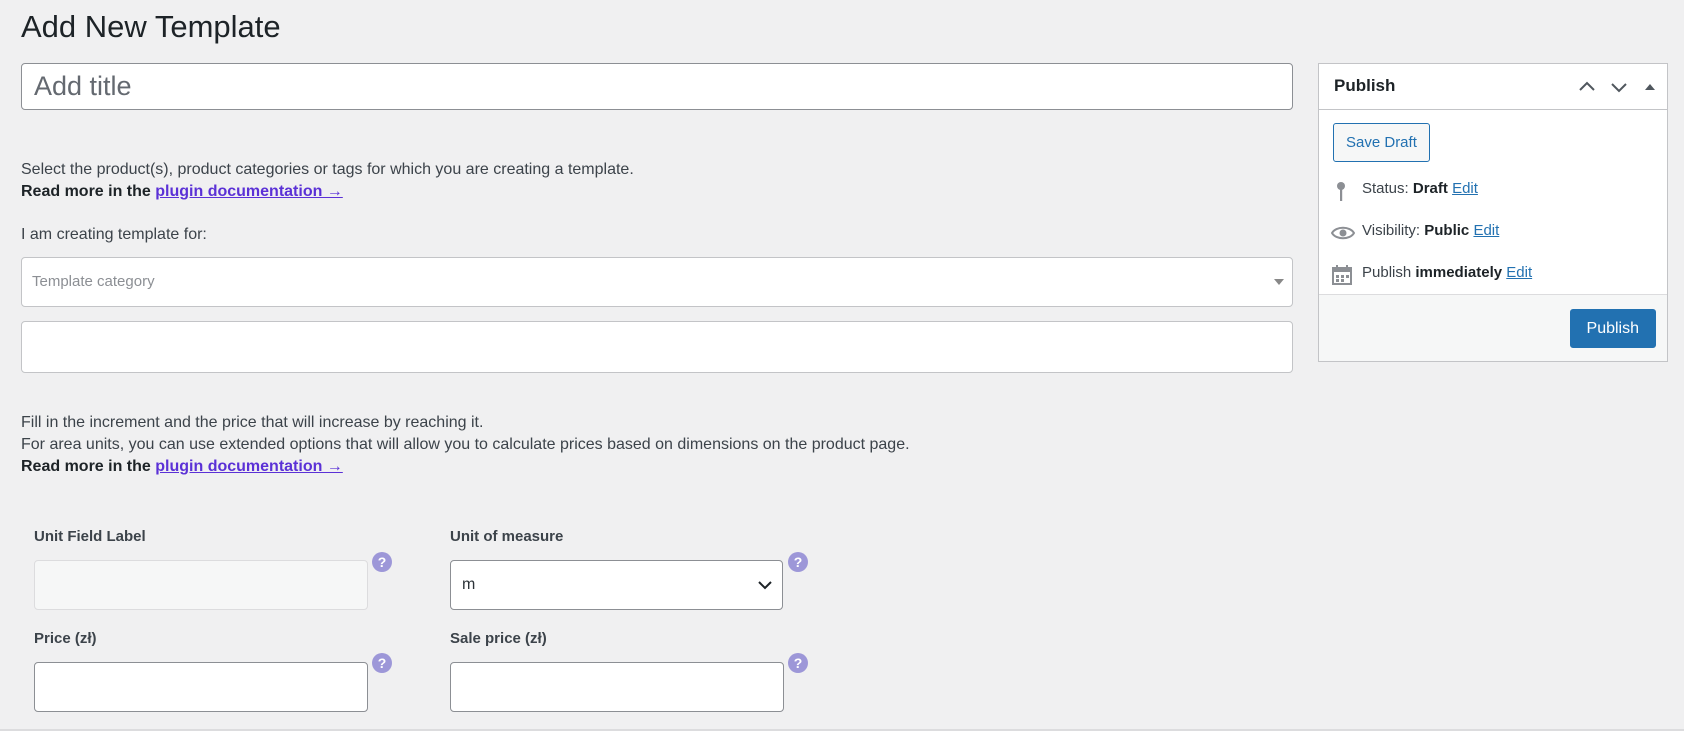 This screenshot has width=1684, height=731. What do you see at coordinates (1459, 272) in the screenshot?
I see `publish-date-value: immediately` at bounding box center [1459, 272].